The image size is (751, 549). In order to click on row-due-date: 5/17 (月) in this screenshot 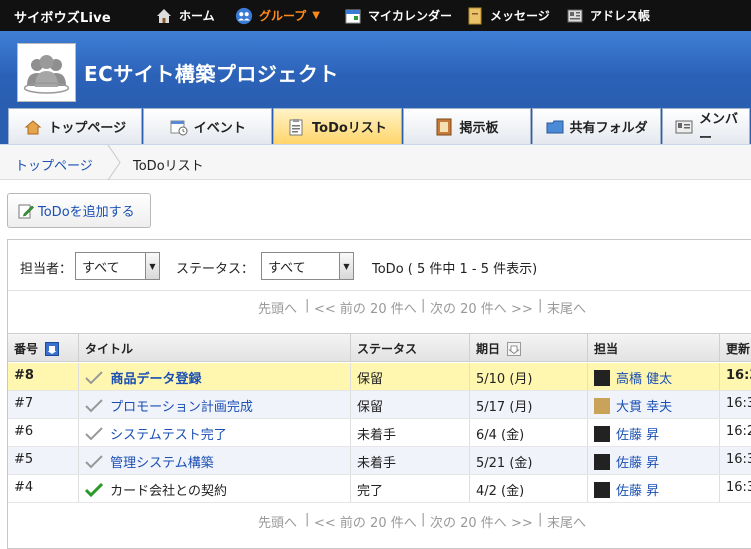, I will do `click(528, 404)`.